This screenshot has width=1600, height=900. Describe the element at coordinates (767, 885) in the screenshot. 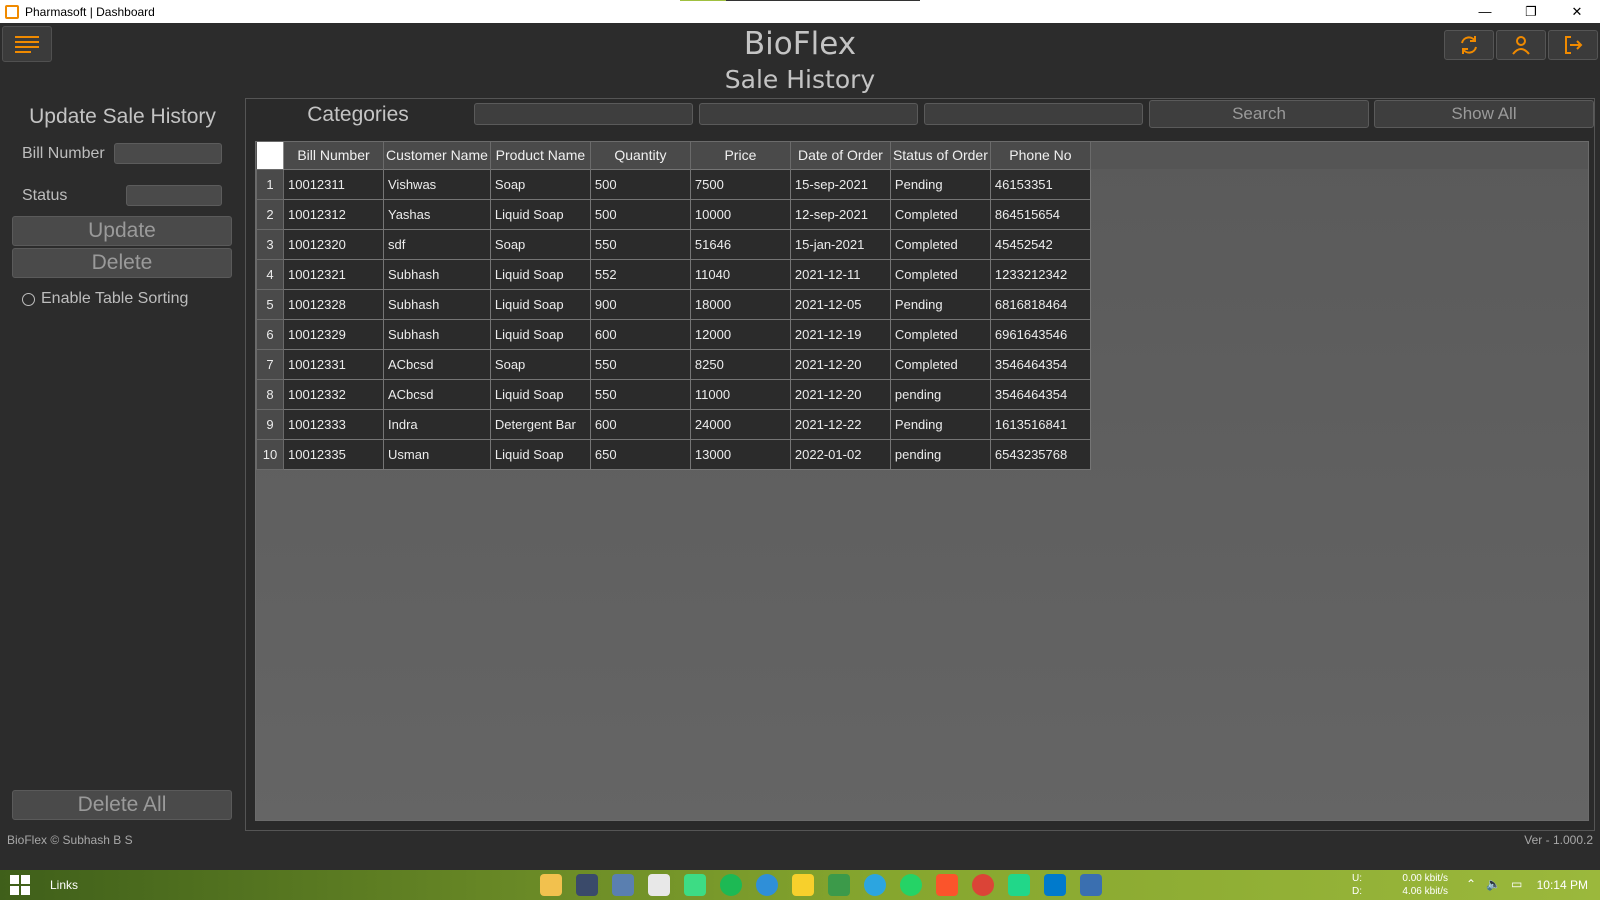

I see `edge-icon` at that location.